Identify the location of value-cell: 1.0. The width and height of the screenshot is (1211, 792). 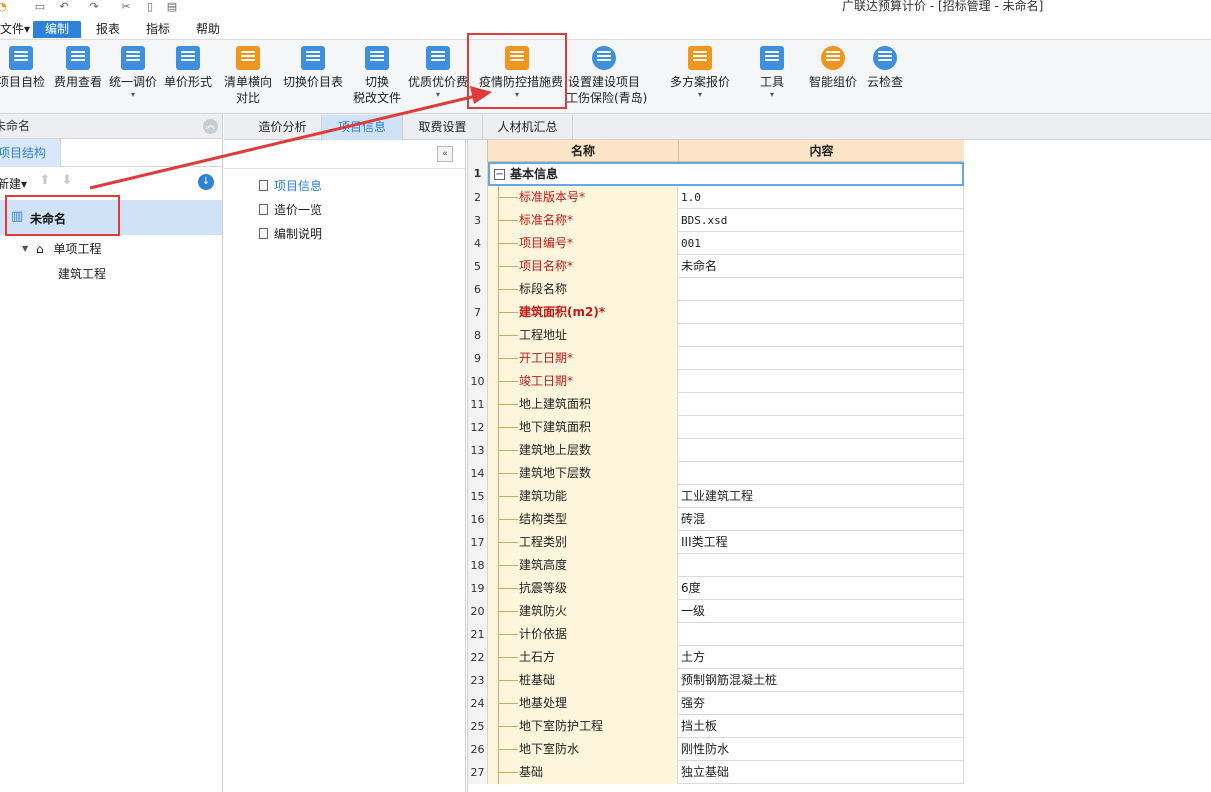
(821, 197).